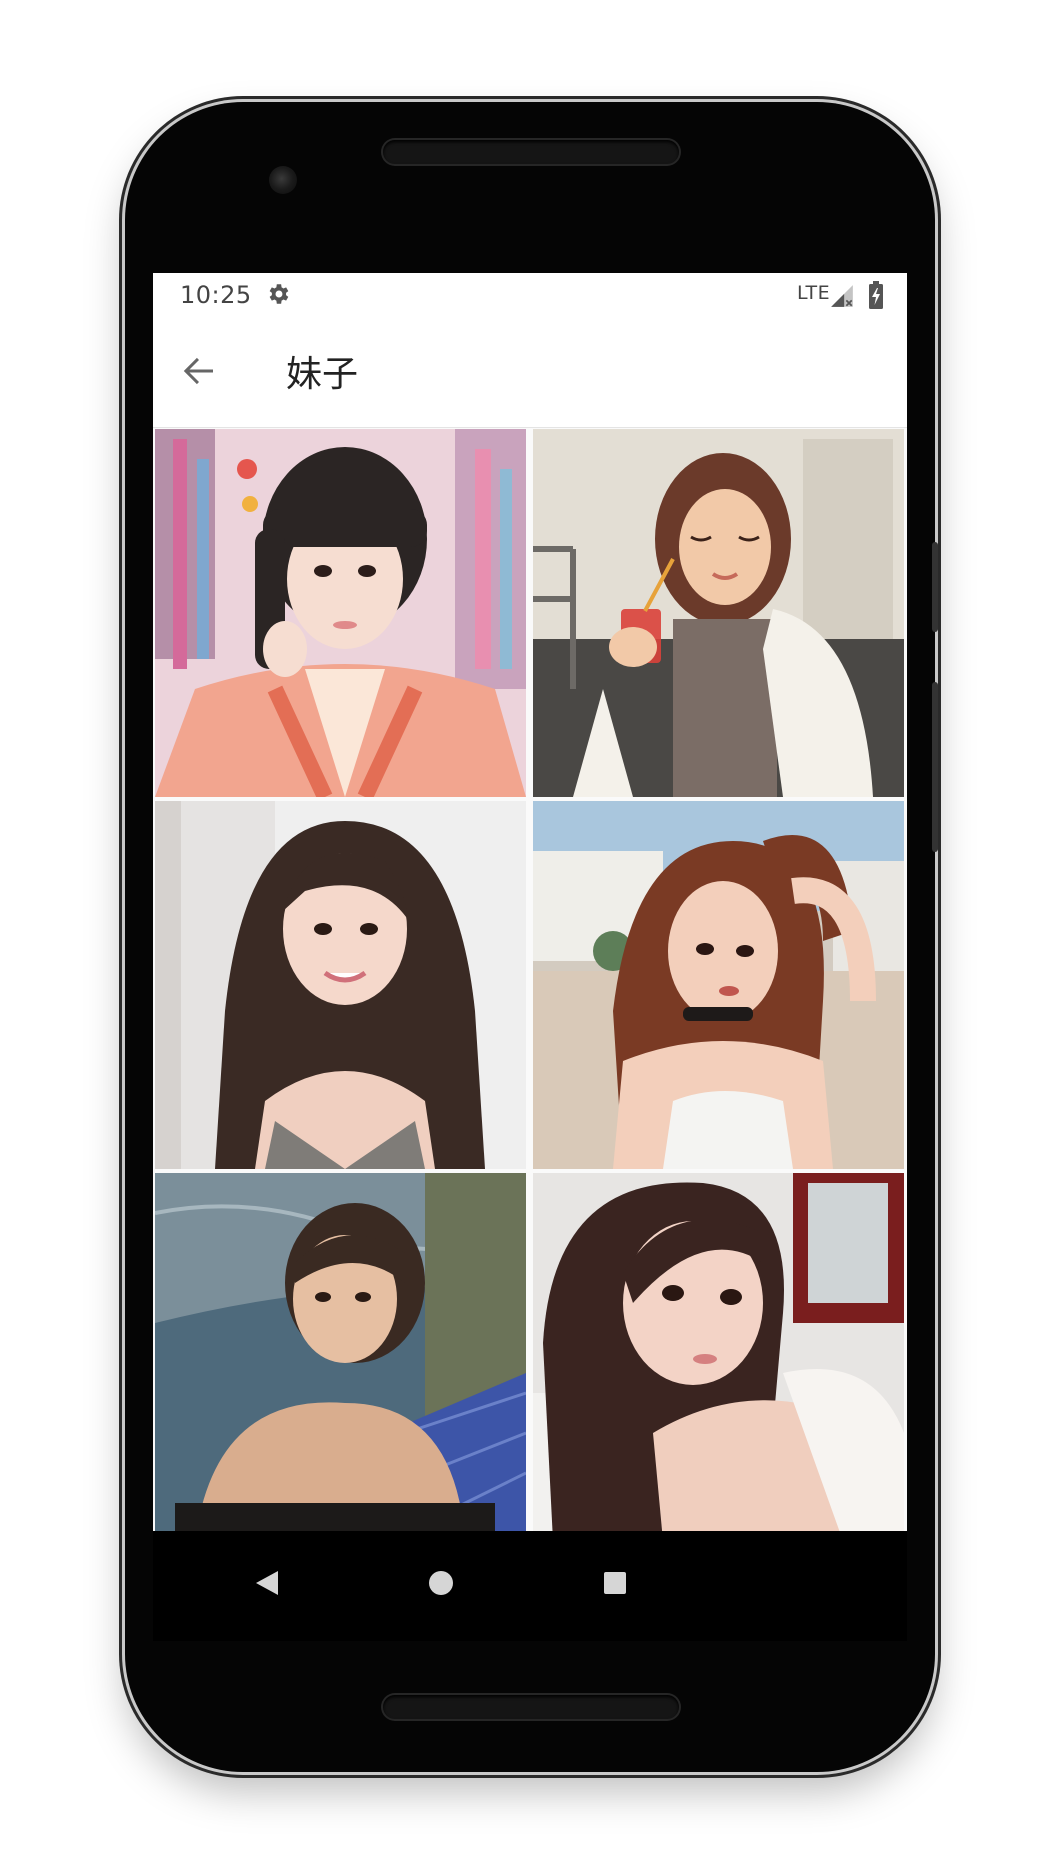 Image resolution: width=1055 pixels, height=1875 pixels. Describe the element at coordinates (441, 1583) in the screenshot. I see `home-circle-icon` at that location.